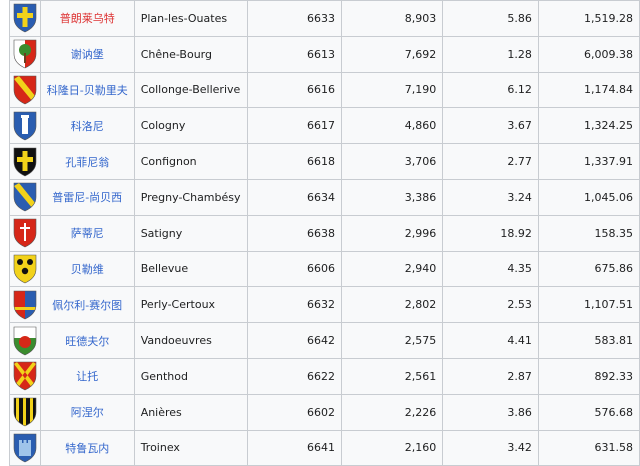 This screenshot has height=466, width=640. Describe the element at coordinates (392, 18) in the screenshot. I see `population-cell: 8,903` at that location.